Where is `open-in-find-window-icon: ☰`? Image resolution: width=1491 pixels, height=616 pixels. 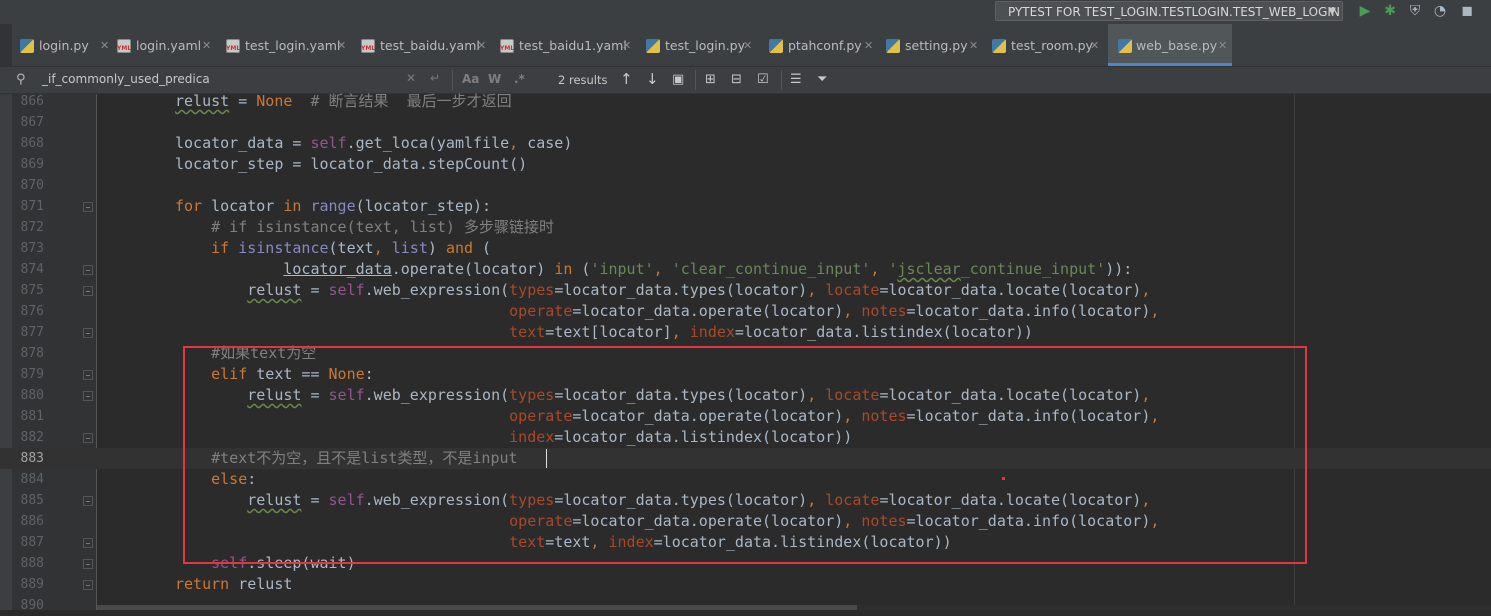 open-in-find-window-icon: ☰ is located at coordinates (796, 79).